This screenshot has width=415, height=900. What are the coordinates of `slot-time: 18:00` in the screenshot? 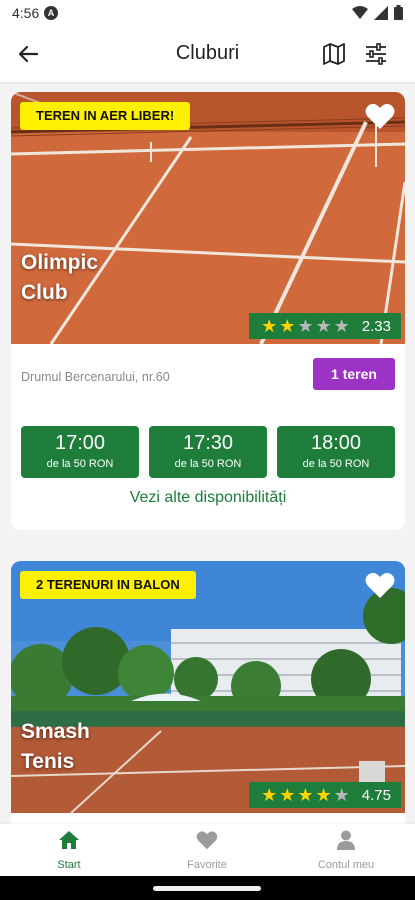 It's located at (336, 443).